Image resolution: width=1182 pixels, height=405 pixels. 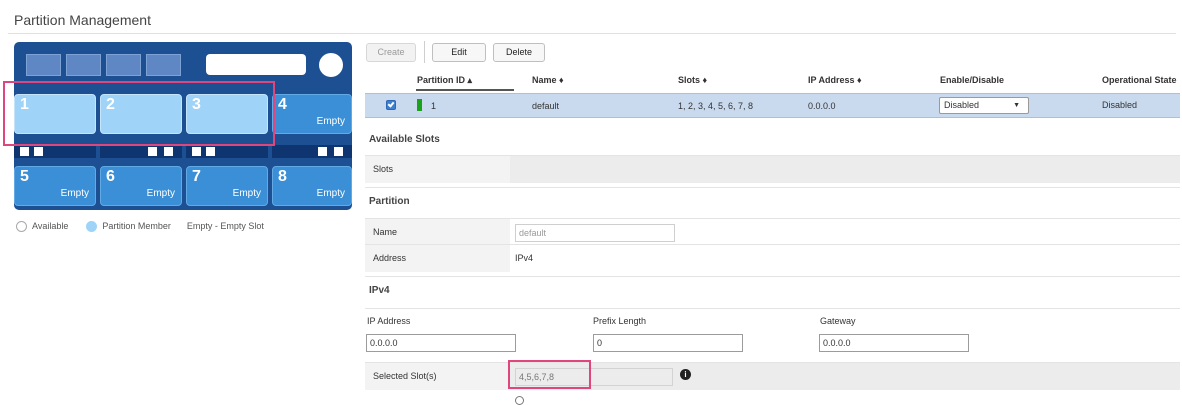 I want to click on address-label: Address, so click(x=390, y=258).